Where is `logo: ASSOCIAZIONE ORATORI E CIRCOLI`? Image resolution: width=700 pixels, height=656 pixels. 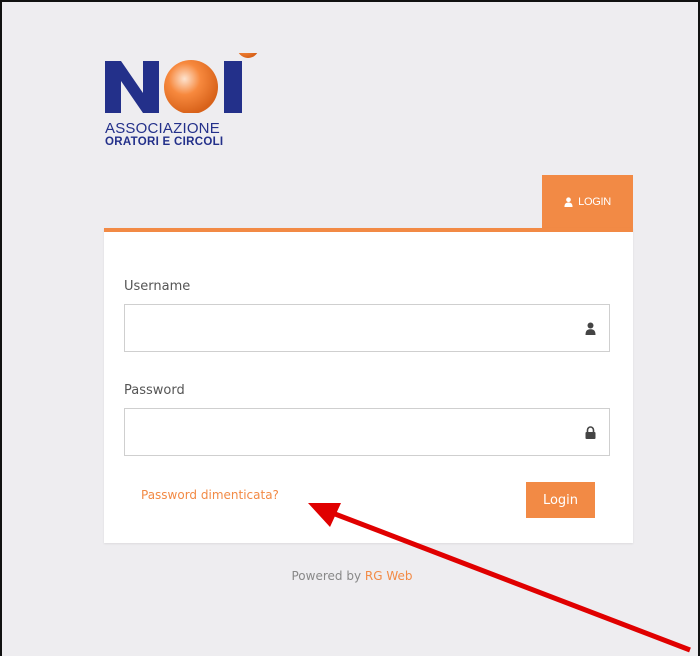
logo: ASSOCIAZIONE ORATORI E CIRCOLI is located at coordinates (188, 92).